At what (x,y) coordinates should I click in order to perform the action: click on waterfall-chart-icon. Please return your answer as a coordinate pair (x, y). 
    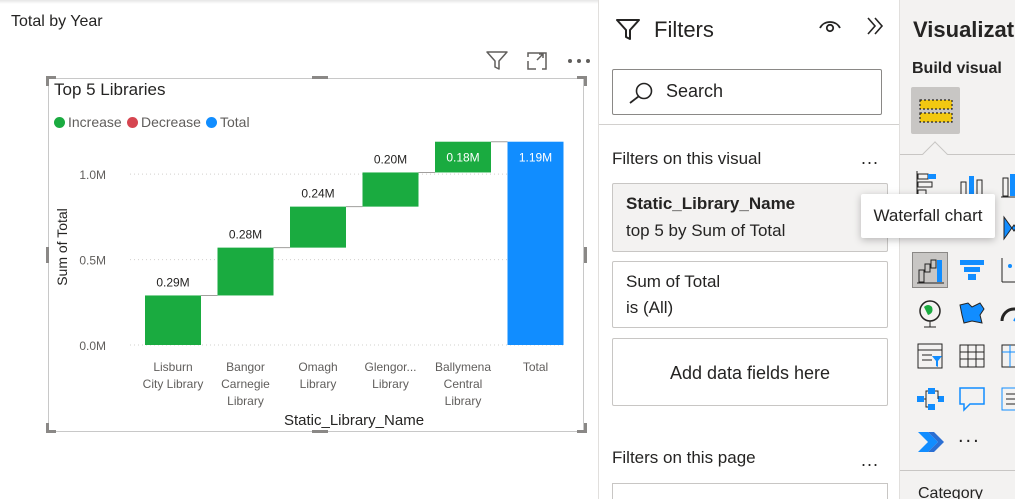
    Looking at the image, I should click on (930, 270).